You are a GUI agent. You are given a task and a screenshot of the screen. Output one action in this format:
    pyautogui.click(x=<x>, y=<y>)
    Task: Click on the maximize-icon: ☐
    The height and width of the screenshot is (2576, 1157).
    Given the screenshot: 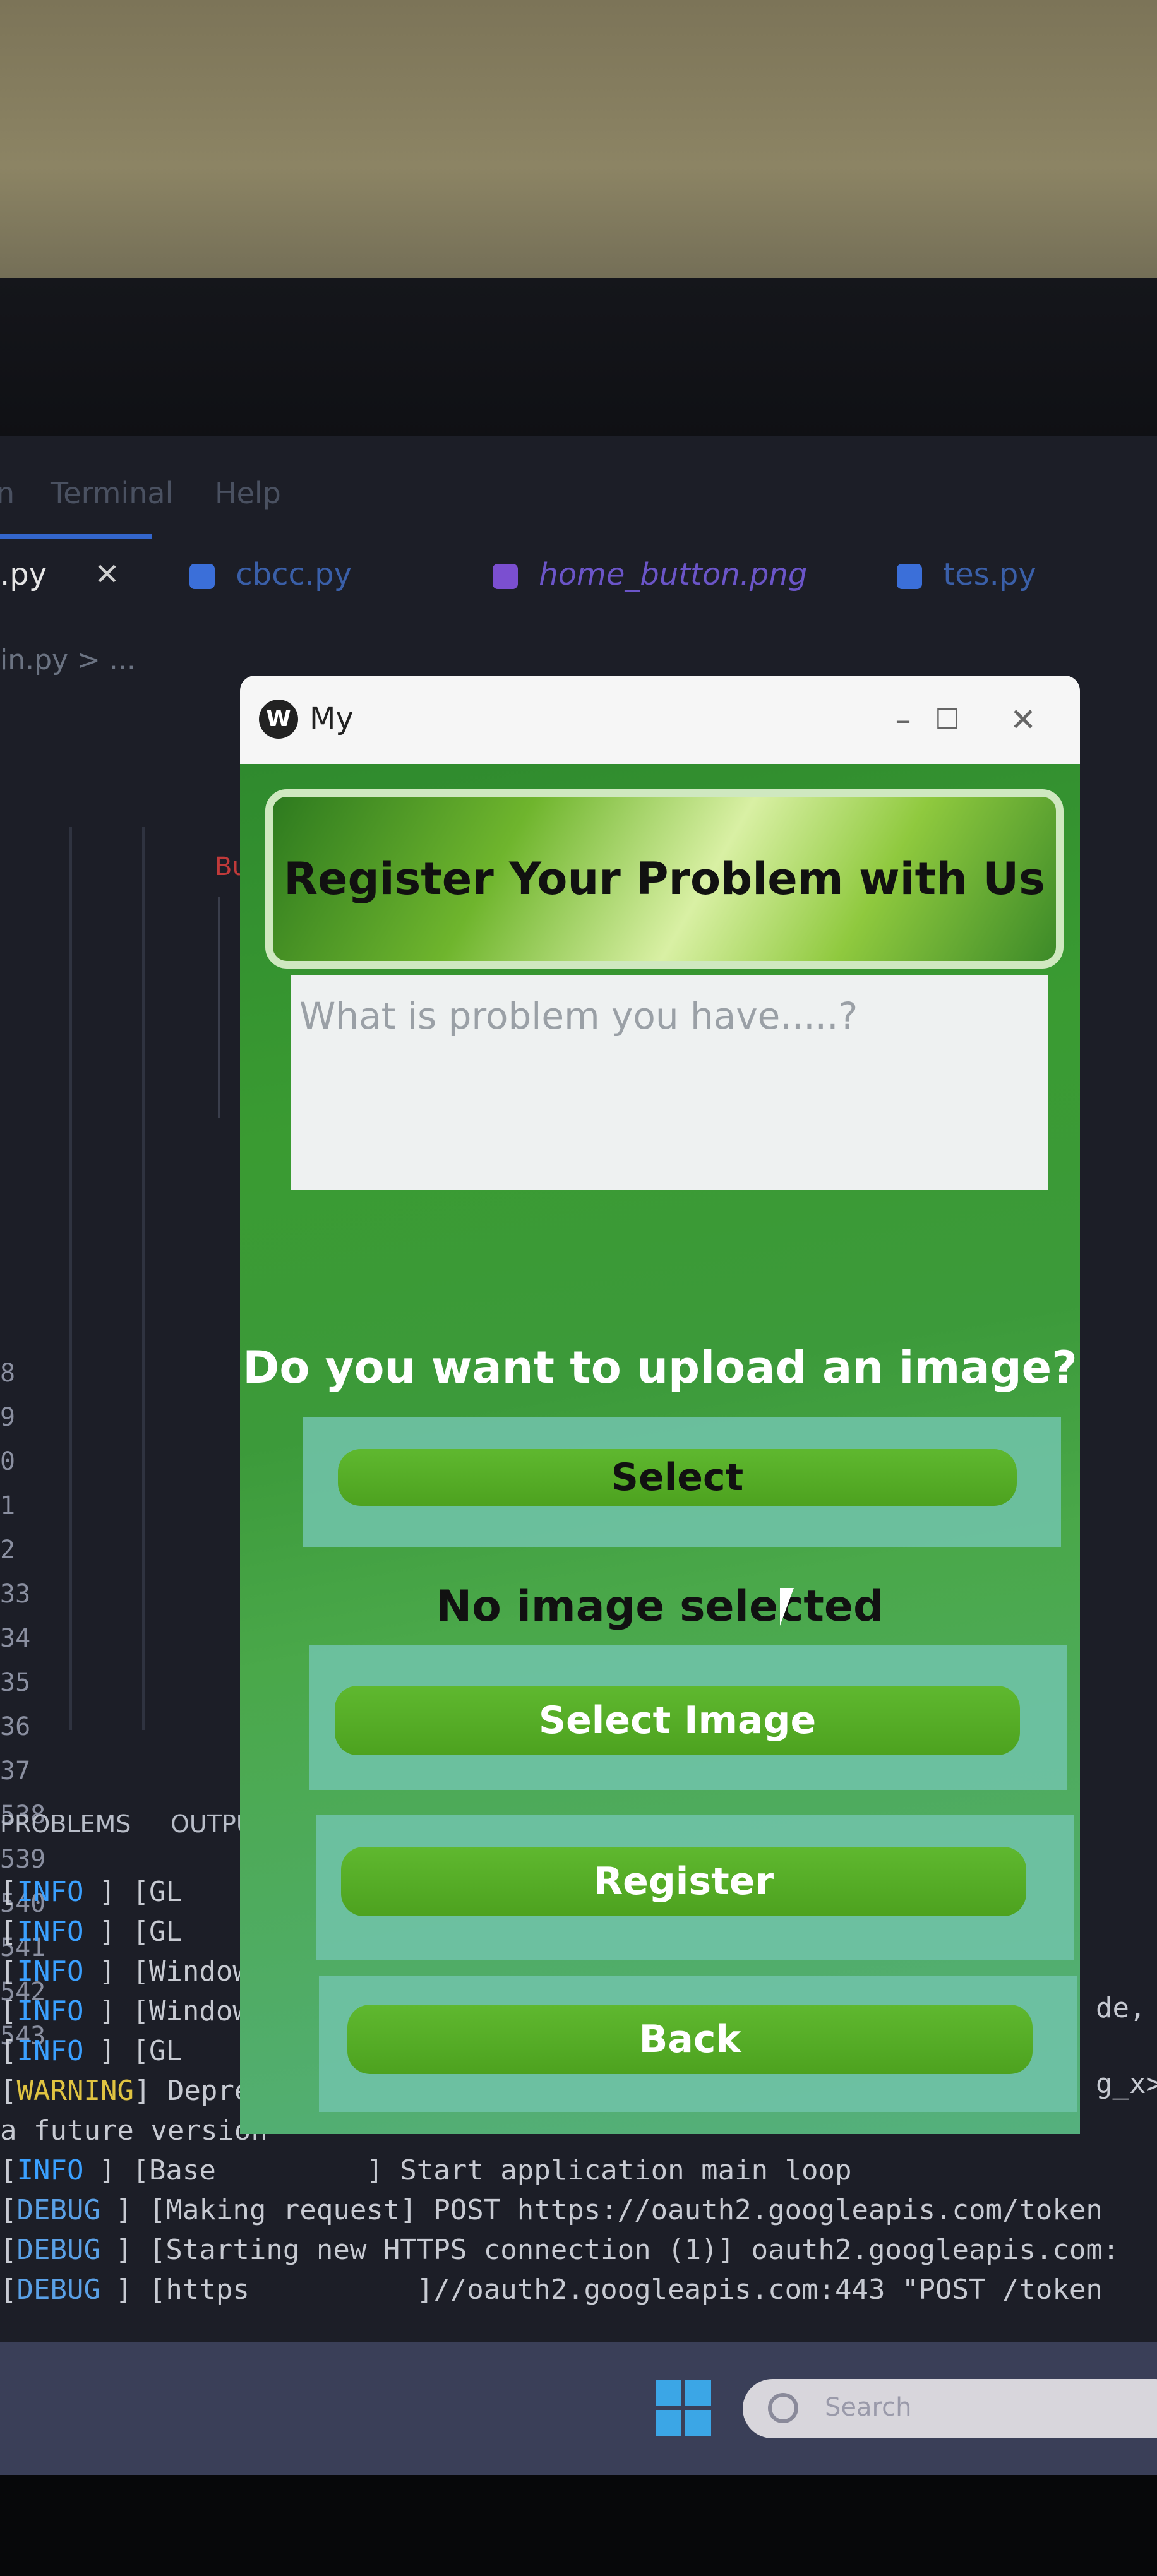 What is the action you would take?
    pyautogui.click(x=947, y=720)
    